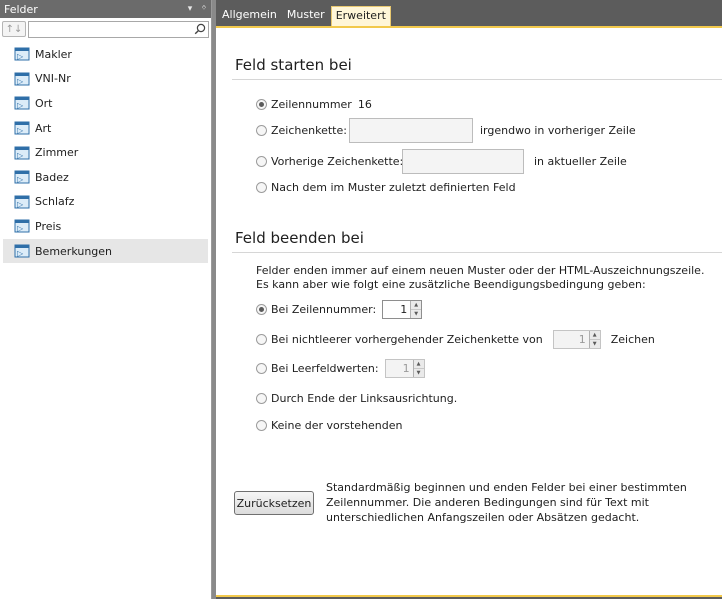 The image size is (722, 599). What do you see at coordinates (55, 202) in the screenshot?
I see `field-label: Schlafz` at bounding box center [55, 202].